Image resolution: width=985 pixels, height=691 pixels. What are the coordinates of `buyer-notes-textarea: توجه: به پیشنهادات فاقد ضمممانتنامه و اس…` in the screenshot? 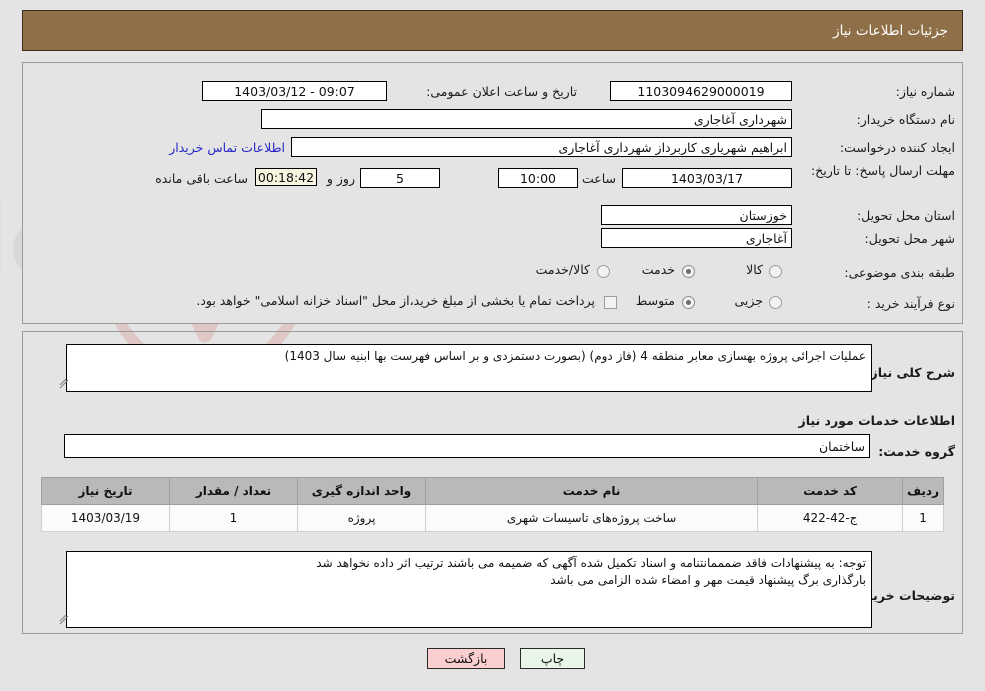 It's located at (469, 589).